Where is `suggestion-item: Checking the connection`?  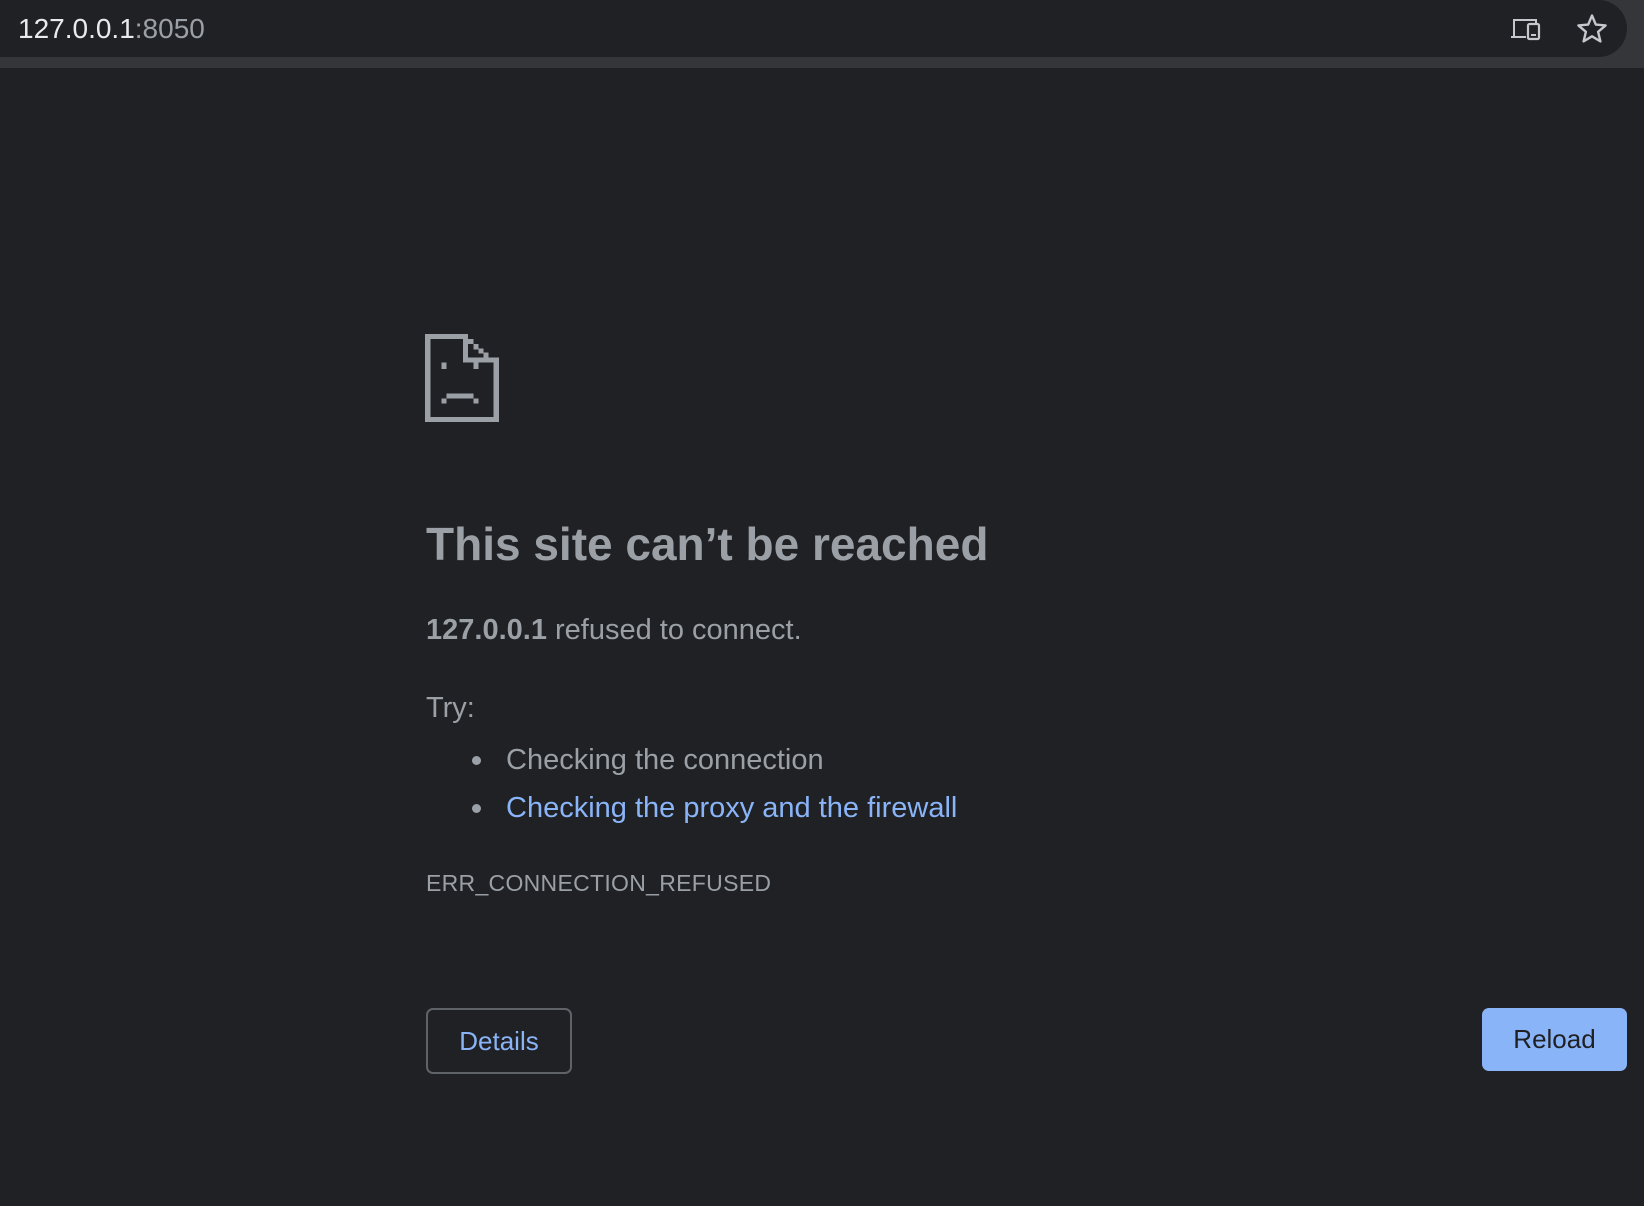 suggestion-item: Checking the connection is located at coordinates (691, 760).